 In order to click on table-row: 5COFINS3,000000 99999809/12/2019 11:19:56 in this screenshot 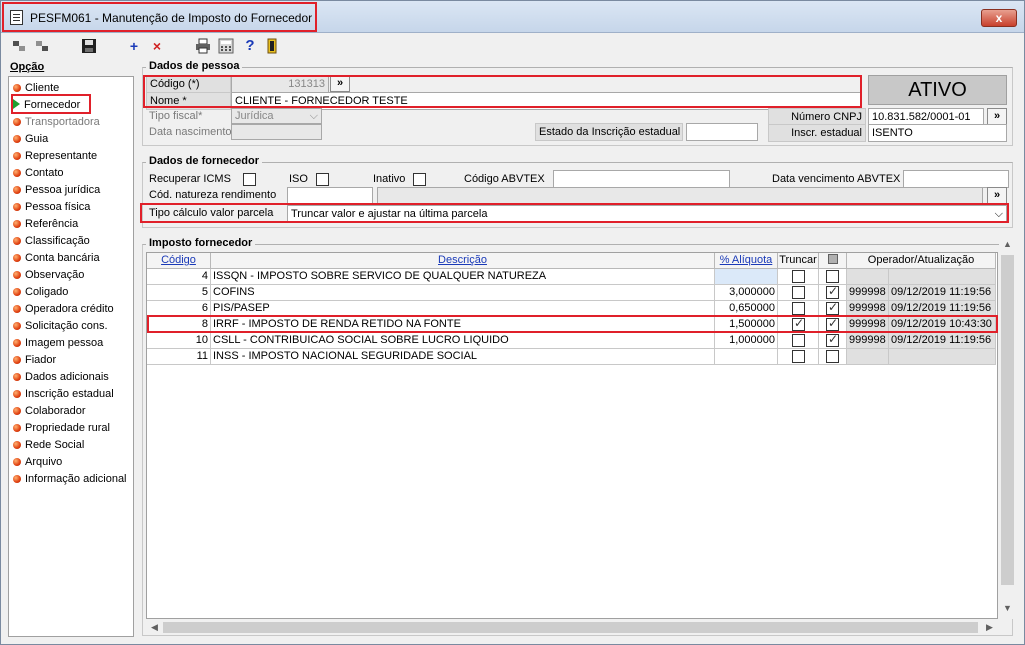, I will do `click(572, 293)`.